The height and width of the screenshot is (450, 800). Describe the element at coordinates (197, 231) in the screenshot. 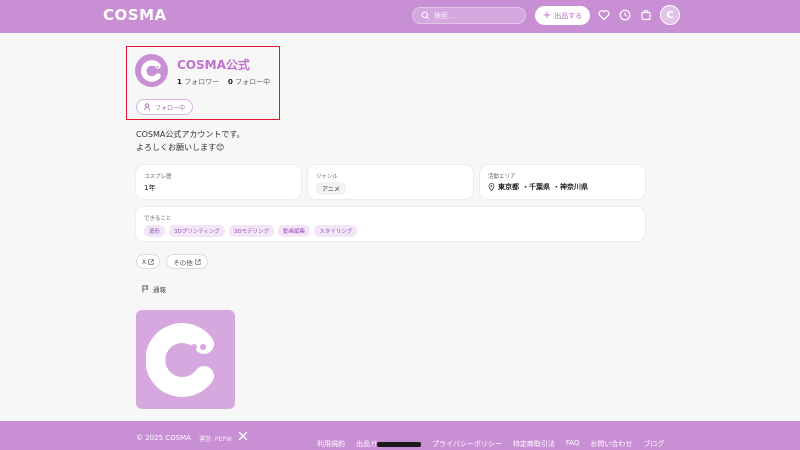

I see `skill-tag: 3Dプリンティング` at that location.